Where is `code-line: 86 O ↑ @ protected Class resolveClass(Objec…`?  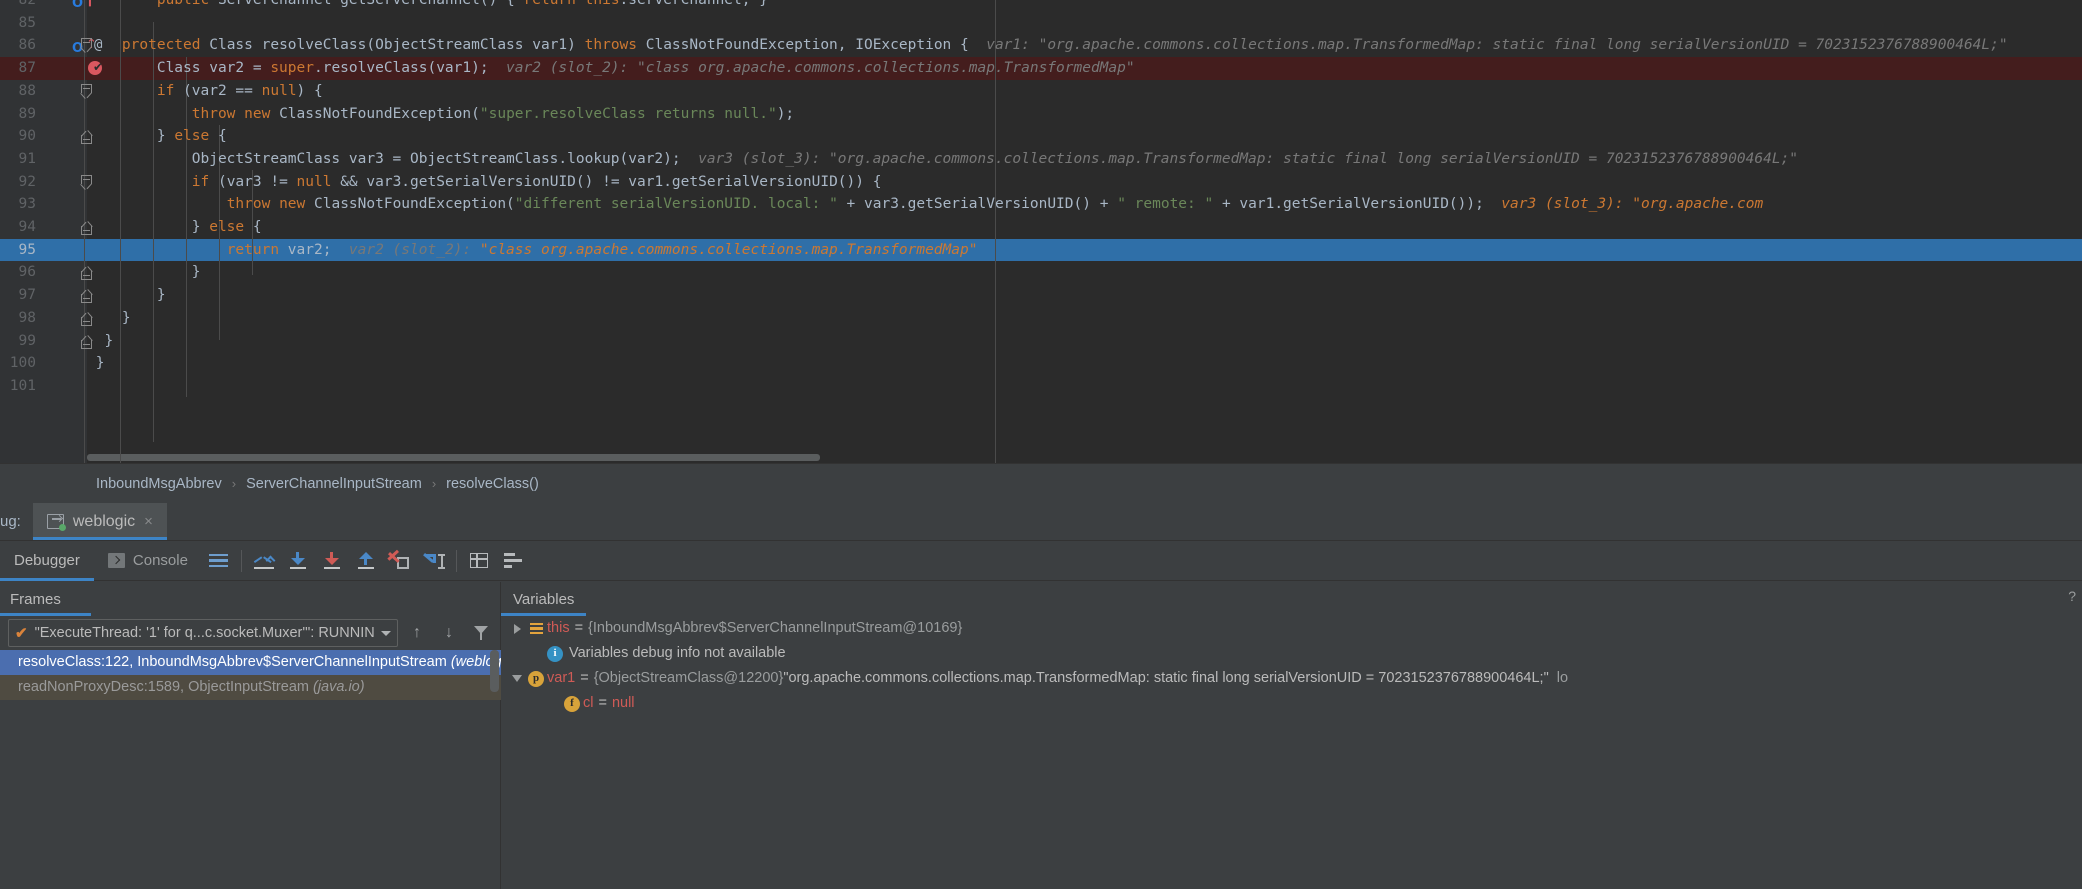
code-line: 86 O ↑ @ protected Class resolveClass(Objec… is located at coordinates (1041, 45).